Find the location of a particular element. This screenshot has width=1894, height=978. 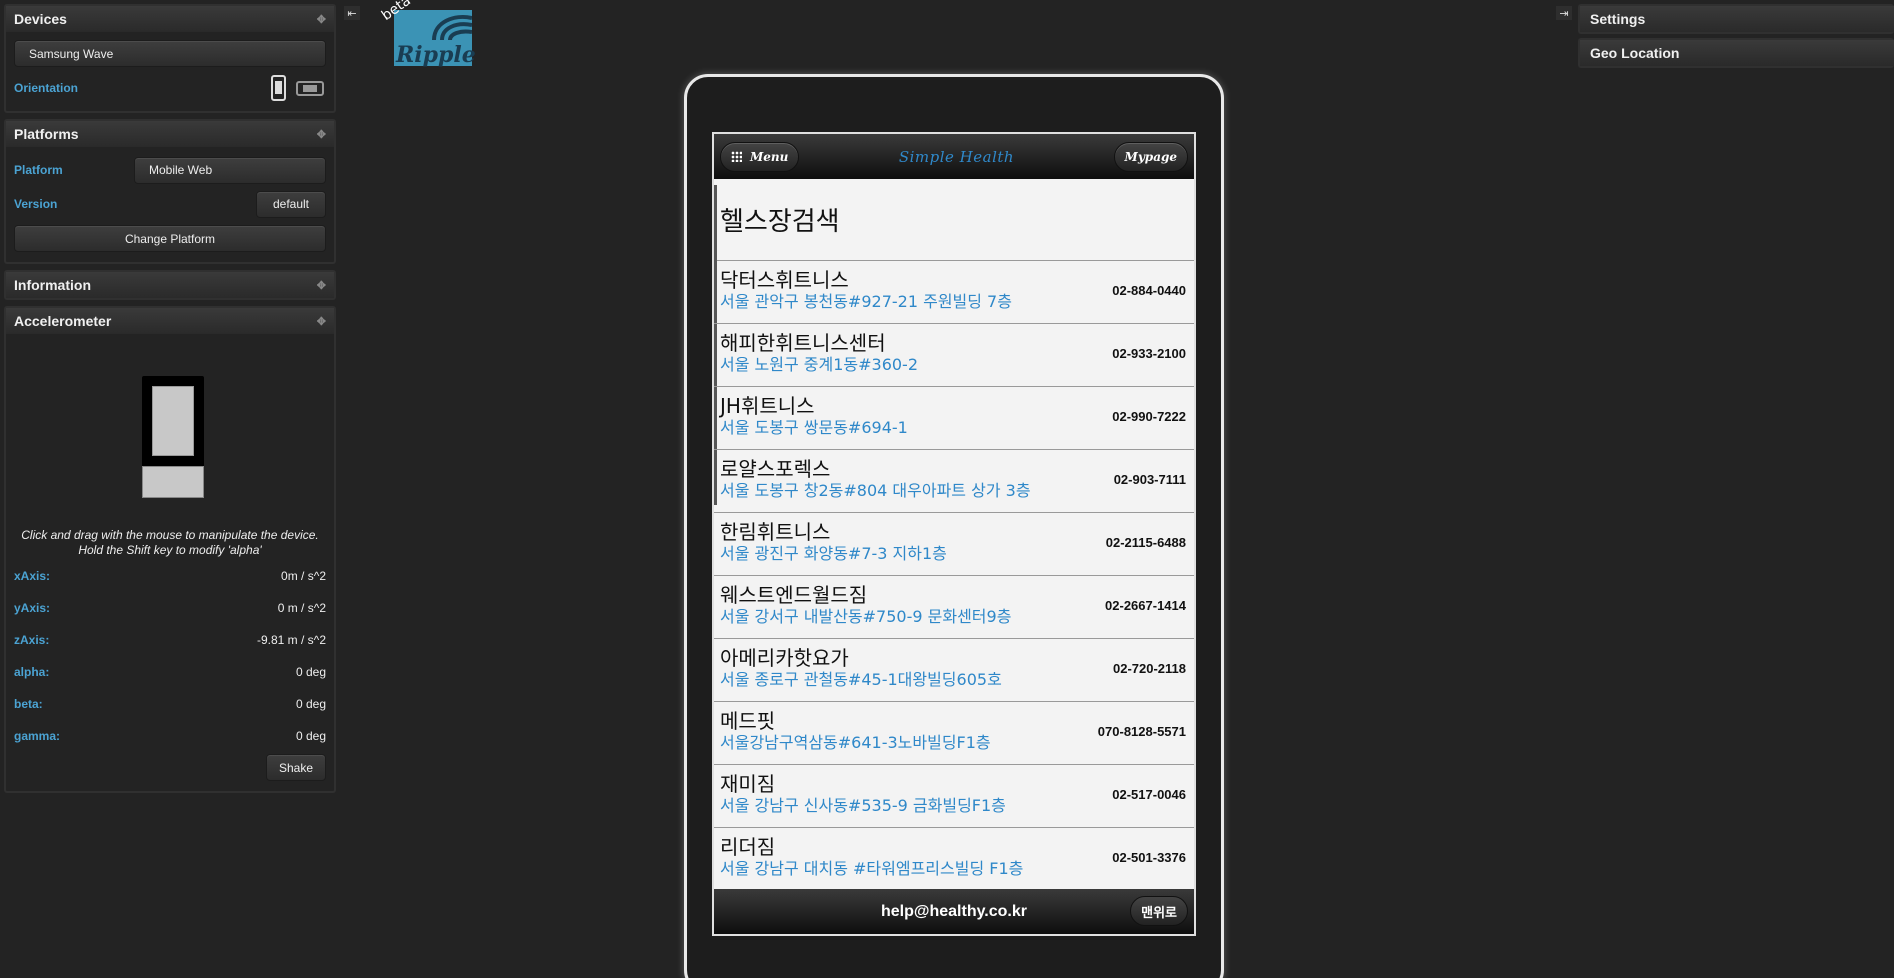

geo-location-panel-header: Geo Location is located at coordinates (1737, 53).